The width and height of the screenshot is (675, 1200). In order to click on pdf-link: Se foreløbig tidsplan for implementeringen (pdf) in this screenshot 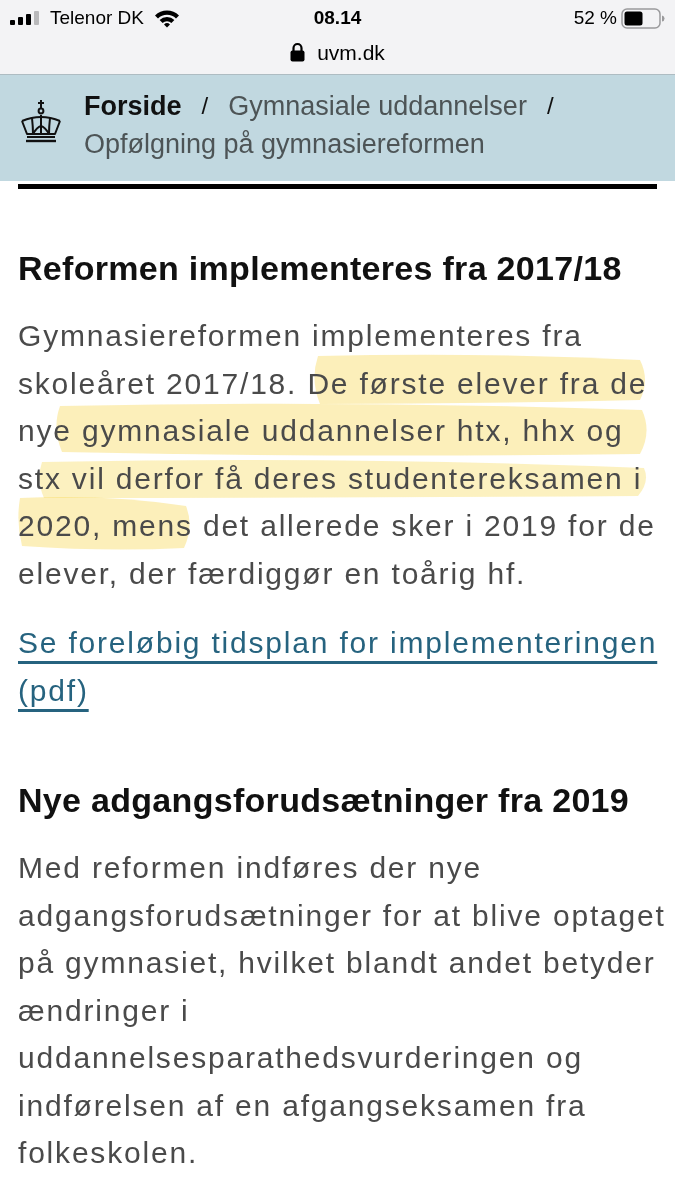, I will do `click(345, 667)`.